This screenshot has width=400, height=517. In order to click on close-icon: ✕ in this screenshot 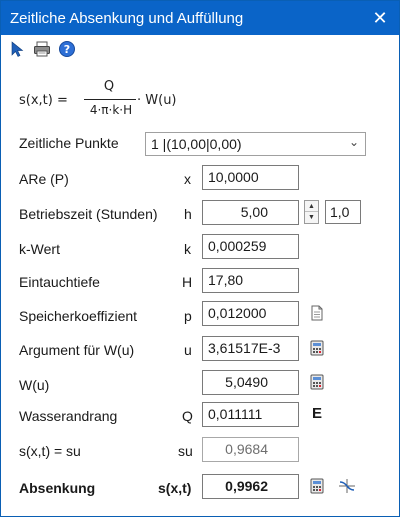, I will do `click(380, 18)`.